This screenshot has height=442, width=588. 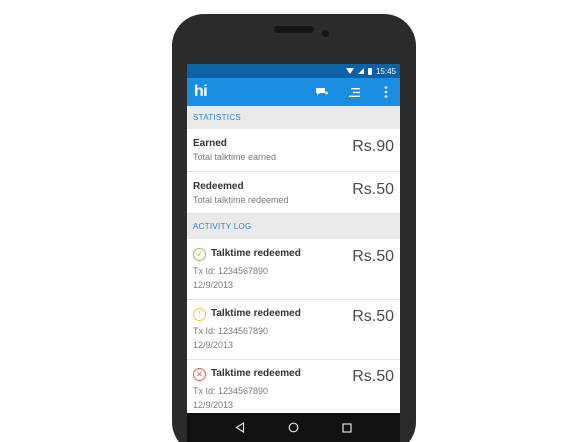 What do you see at coordinates (199, 374) in the screenshot?
I see `error-circle-icon: ✕` at bounding box center [199, 374].